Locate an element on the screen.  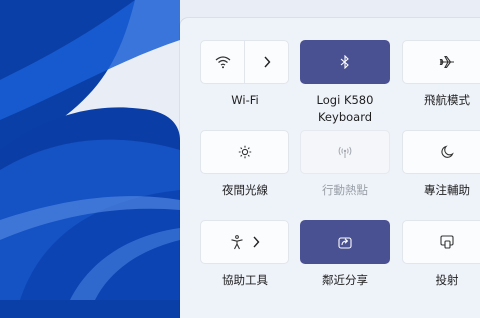
bluetooth-icon is located at coordinates (345, 62).